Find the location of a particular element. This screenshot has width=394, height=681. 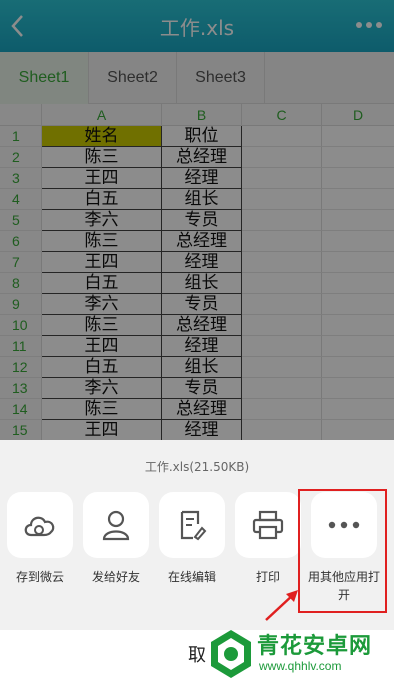

send-to-friend-button: 发给好友 is located at coordinates (116, 539).